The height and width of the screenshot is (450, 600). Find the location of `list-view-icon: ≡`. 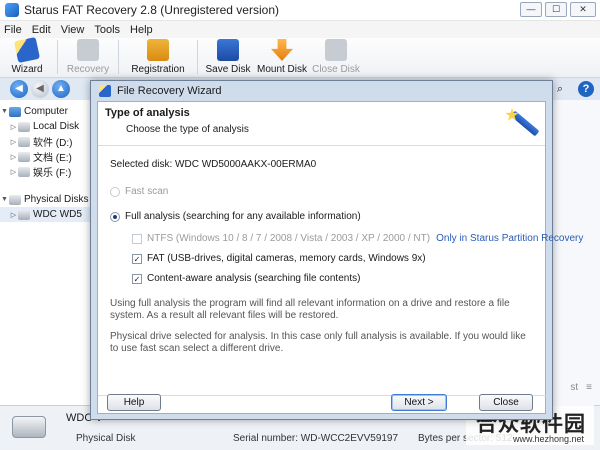

list-view-icon: ≡ is located at coordinates (589, 387).